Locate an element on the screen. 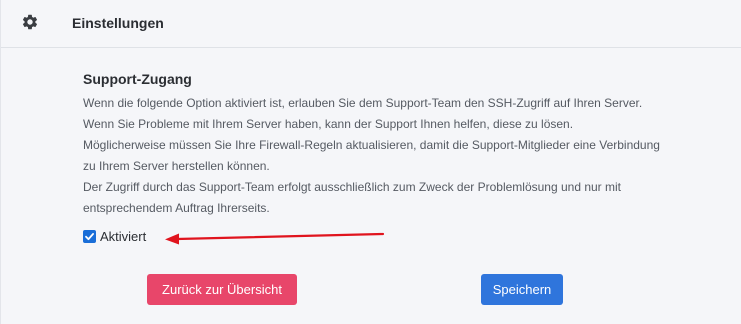 The image size is (741, 324). description-line: zu Ihrem Server herstellen können. is located at coordinates (176, 166).